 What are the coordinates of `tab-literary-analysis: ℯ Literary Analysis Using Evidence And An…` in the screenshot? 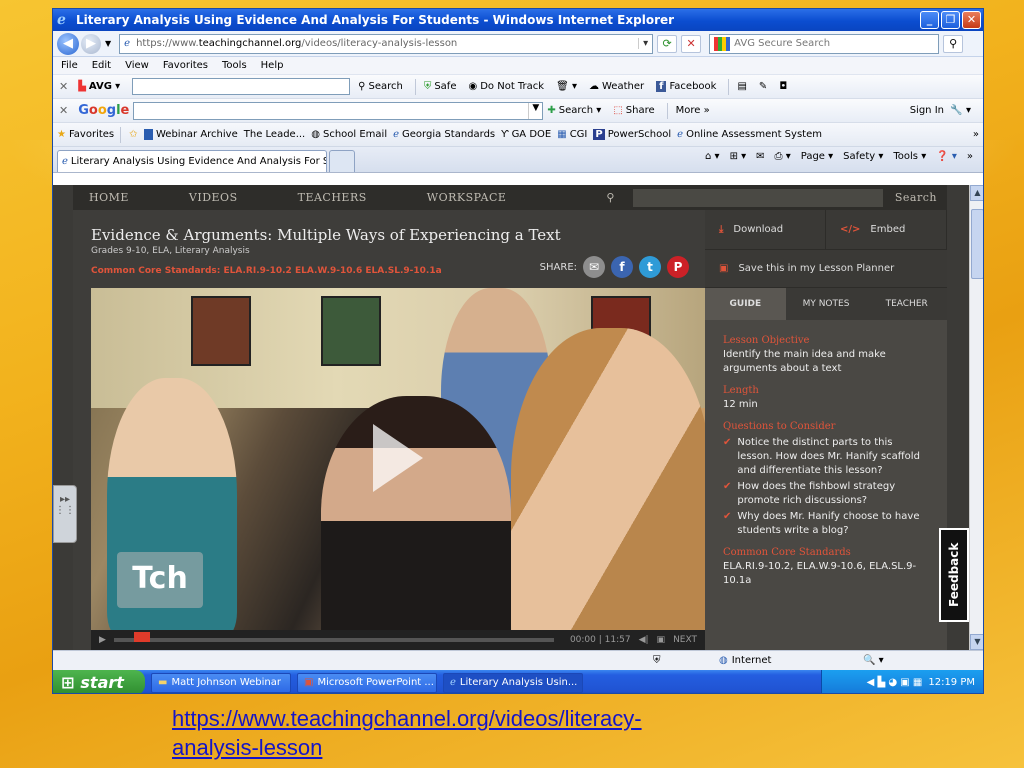 It's located at (192, 161).